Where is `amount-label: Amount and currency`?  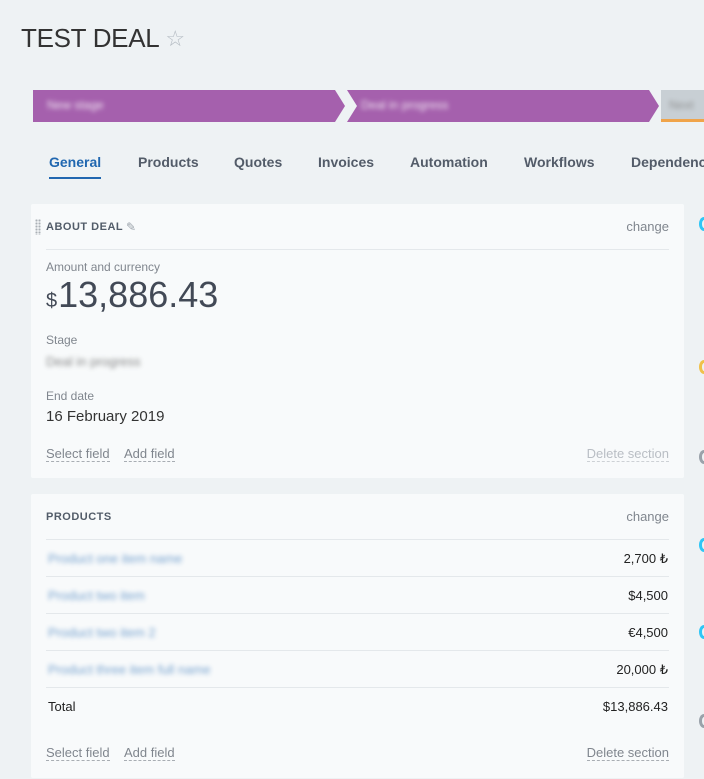
amount-label: Amount and currency is located at coordinates (103, 267).